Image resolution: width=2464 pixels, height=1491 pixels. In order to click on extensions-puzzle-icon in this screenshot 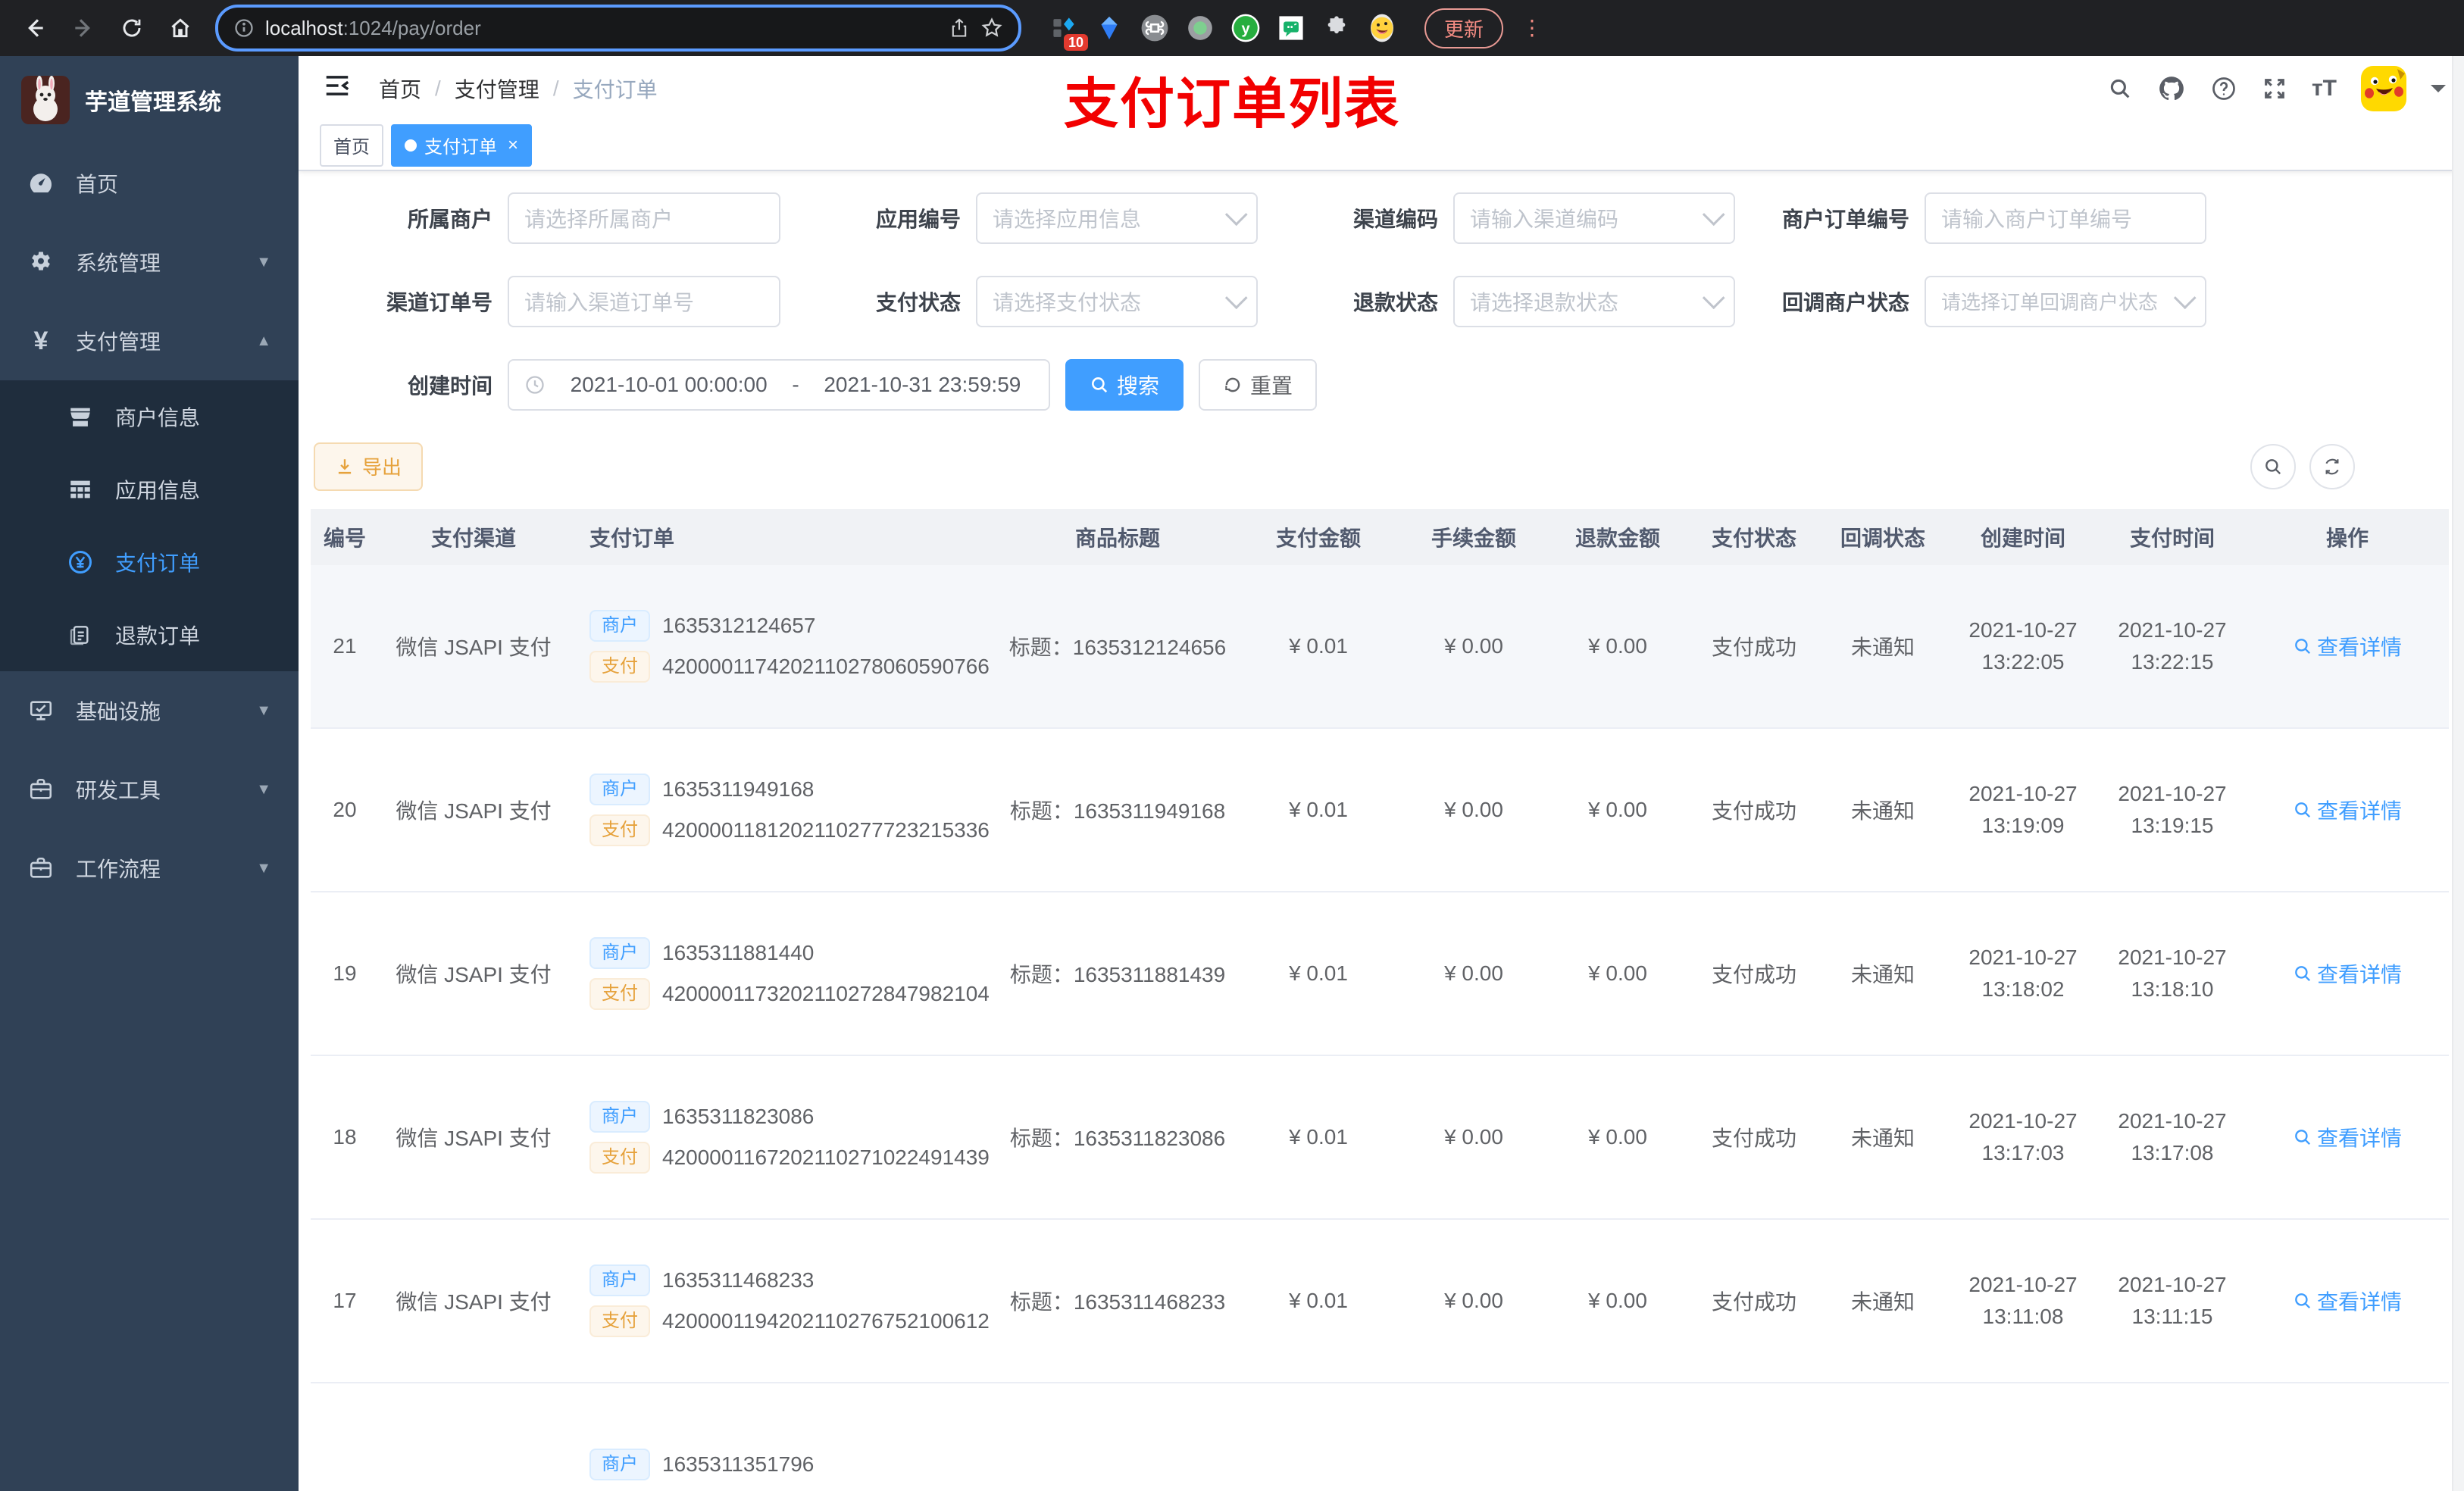, I will do `click(1336, 28)`.